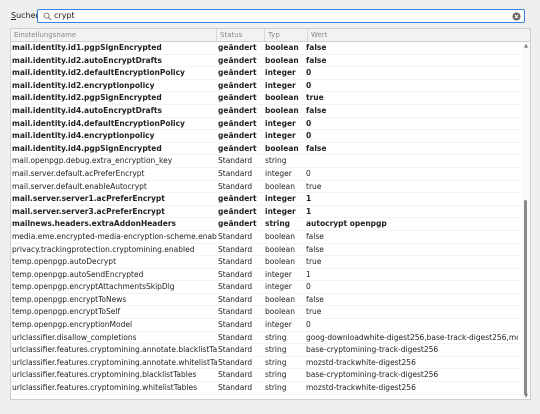 The height and width of the screenshot is (414, 540). Describe the element at coordinates (419, 35) in the screenshot. I see `column-header-value: Wert` at that location.